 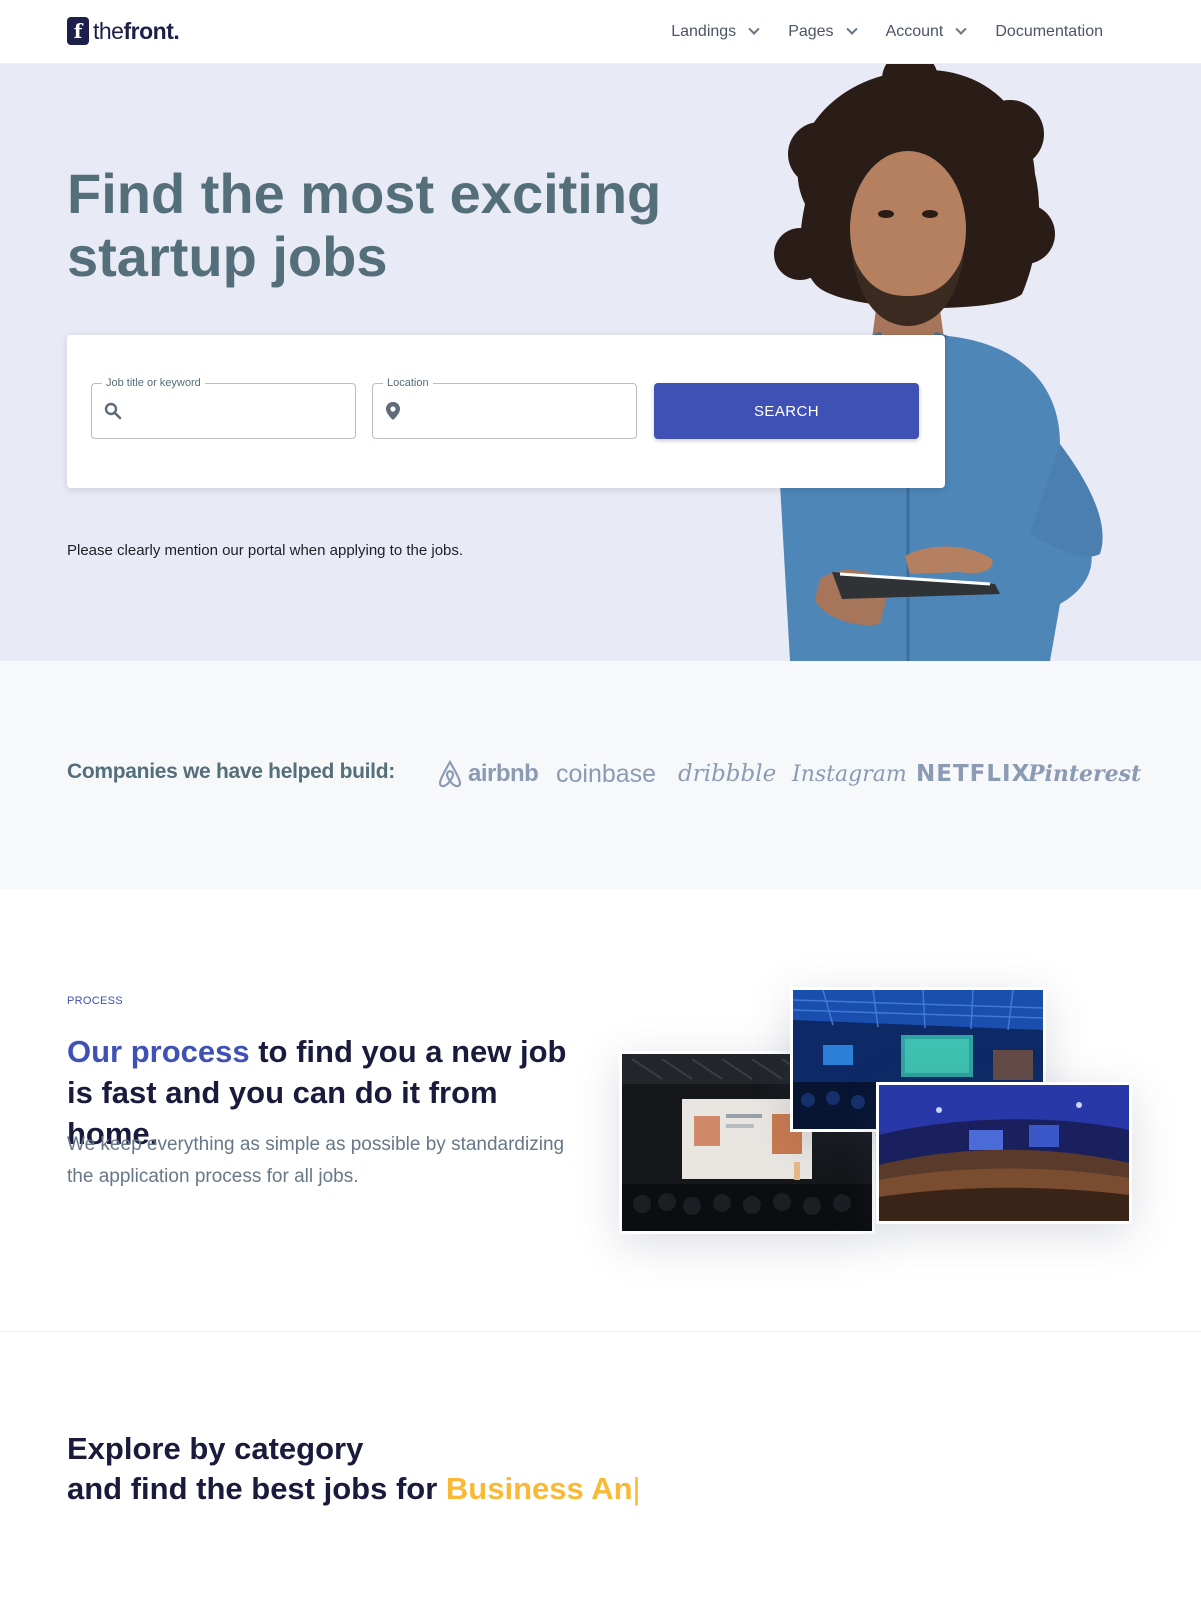 What do you see at coordinates (704, 31) in the screenshot?
I see `nav-landings-label: Landings` at bounding box center [704, 31].